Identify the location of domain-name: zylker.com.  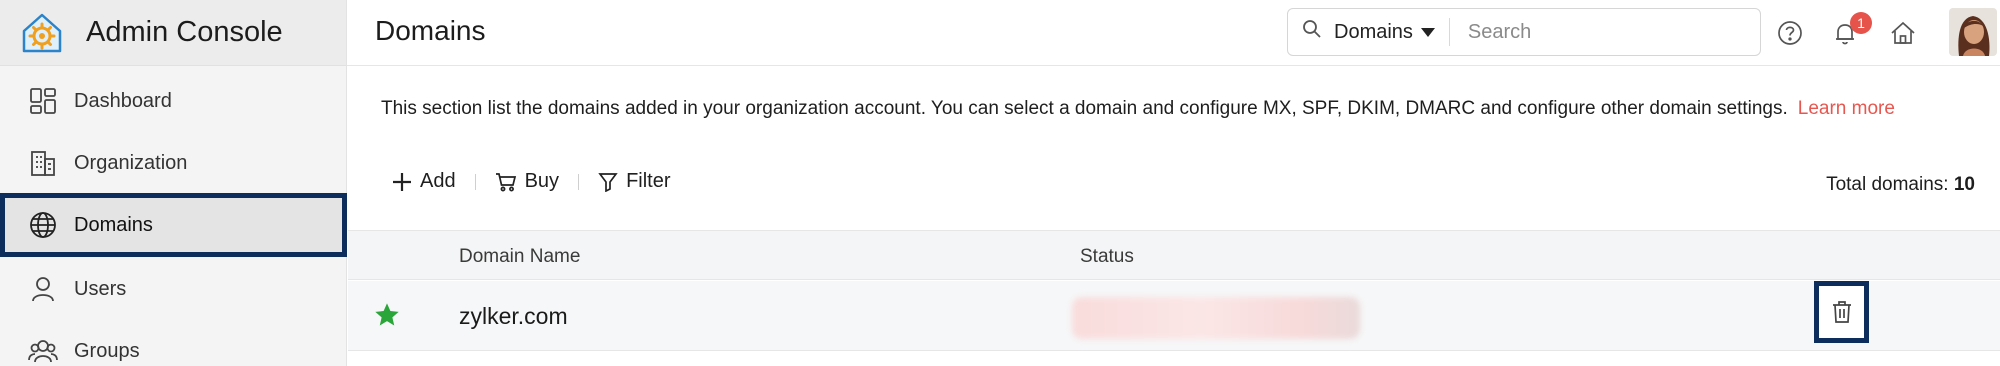
(513, 316).